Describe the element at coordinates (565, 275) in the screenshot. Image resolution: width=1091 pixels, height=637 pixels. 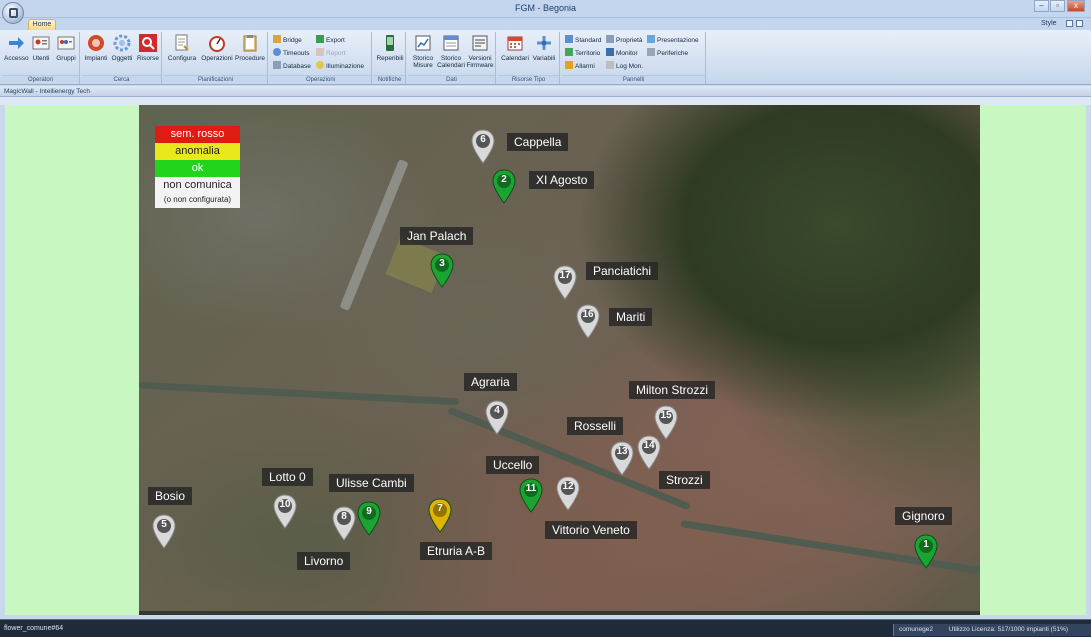
I see `marker-number: 17` at that location.